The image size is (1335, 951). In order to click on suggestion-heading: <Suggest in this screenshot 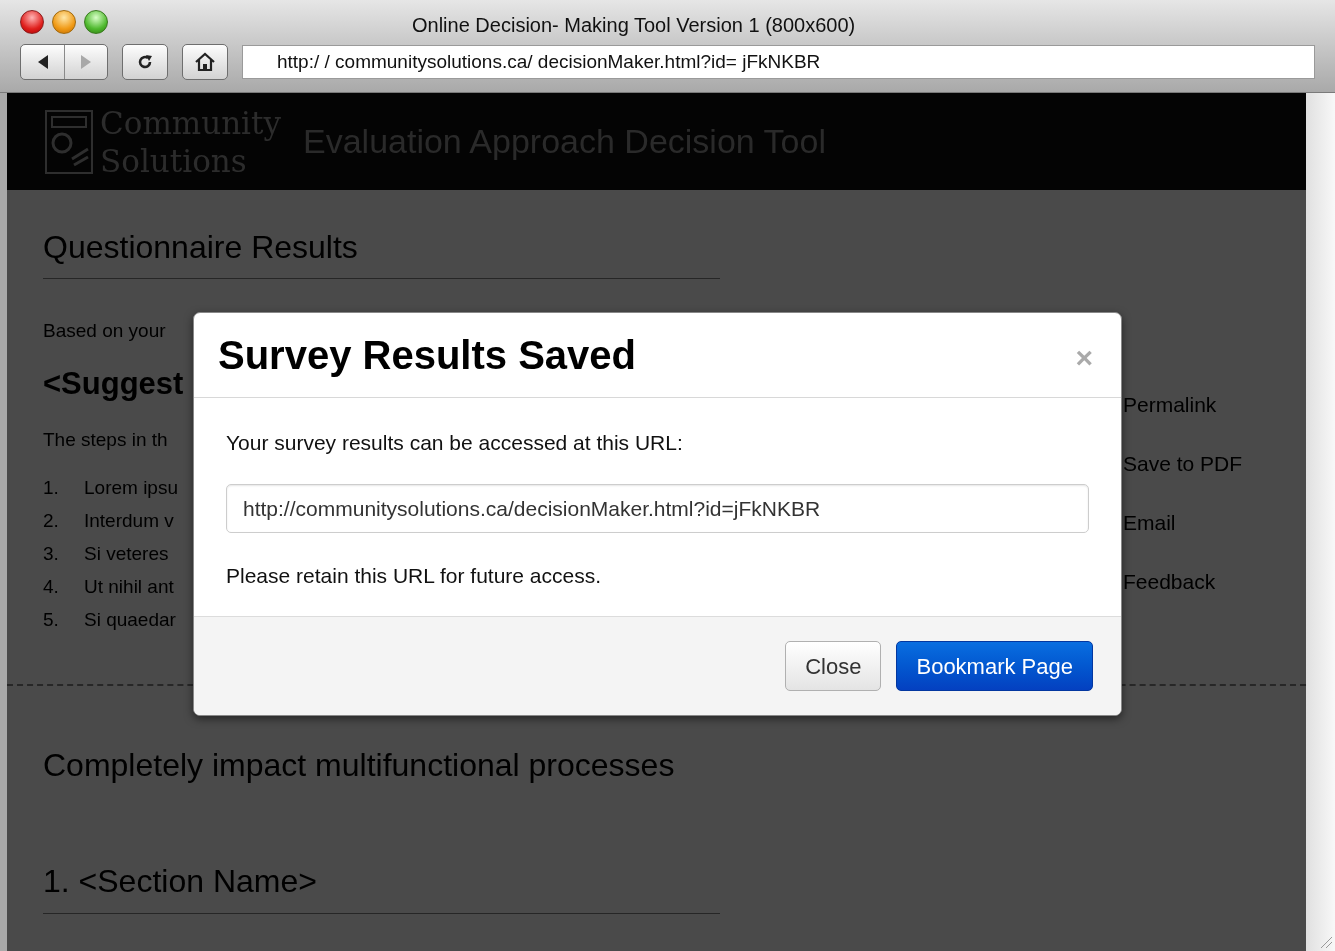, I will do `click(113, 384)`.